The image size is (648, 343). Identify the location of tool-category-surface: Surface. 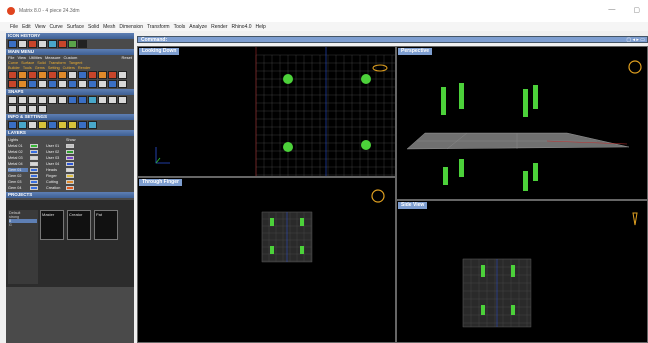
(27, 63).